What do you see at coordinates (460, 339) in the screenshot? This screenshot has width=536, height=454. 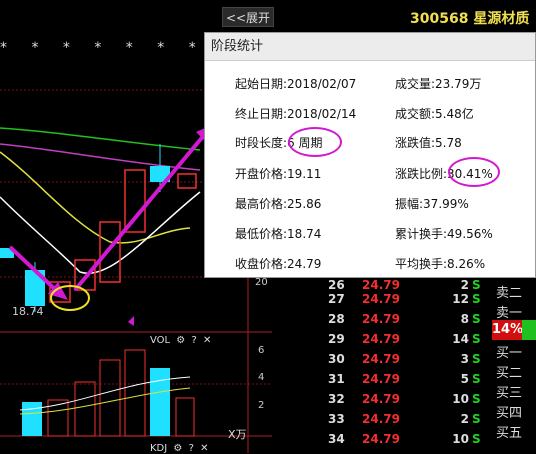 I see `tick-qty: 14` at bounding box center [460, 339].